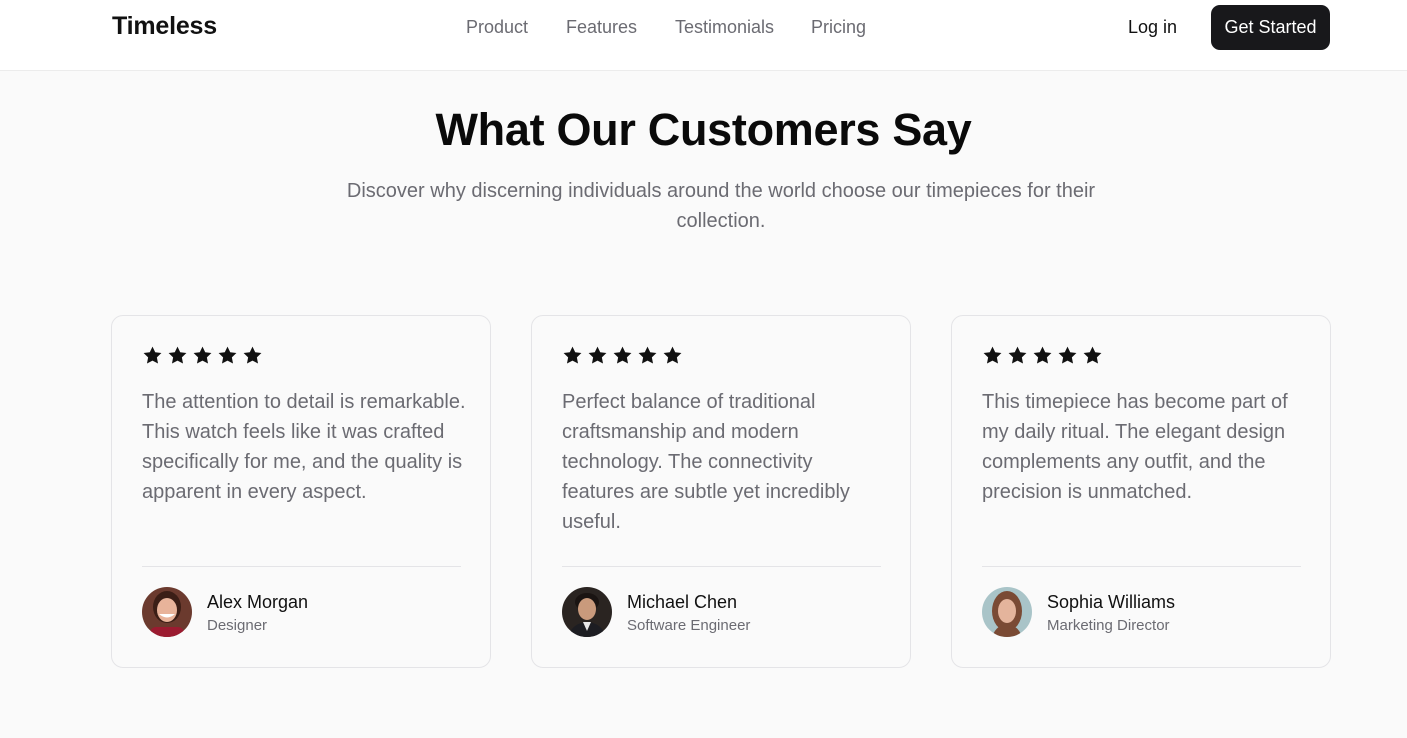 The image size is (1407, 738). I want to click on login-link: Log in, so click(1152, 27).